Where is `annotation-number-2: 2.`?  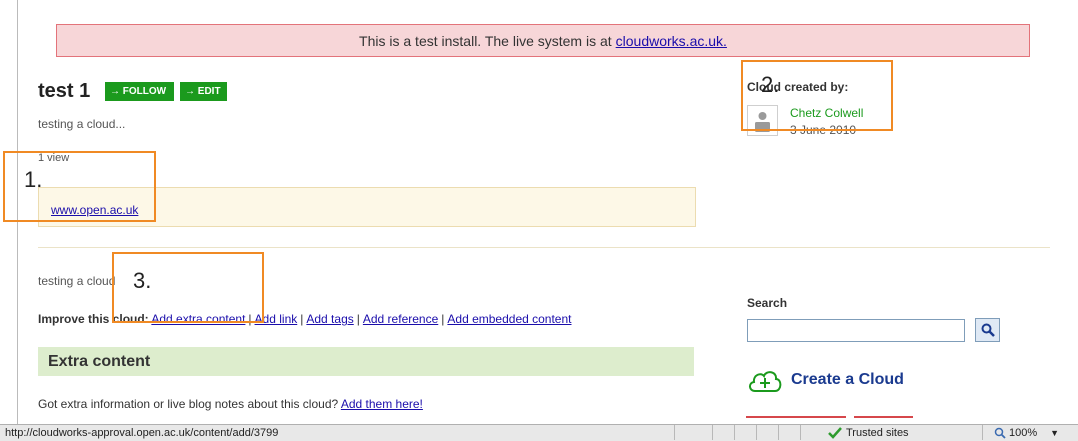 annotation-number-2: 2. is located at coordinates (770, 84).